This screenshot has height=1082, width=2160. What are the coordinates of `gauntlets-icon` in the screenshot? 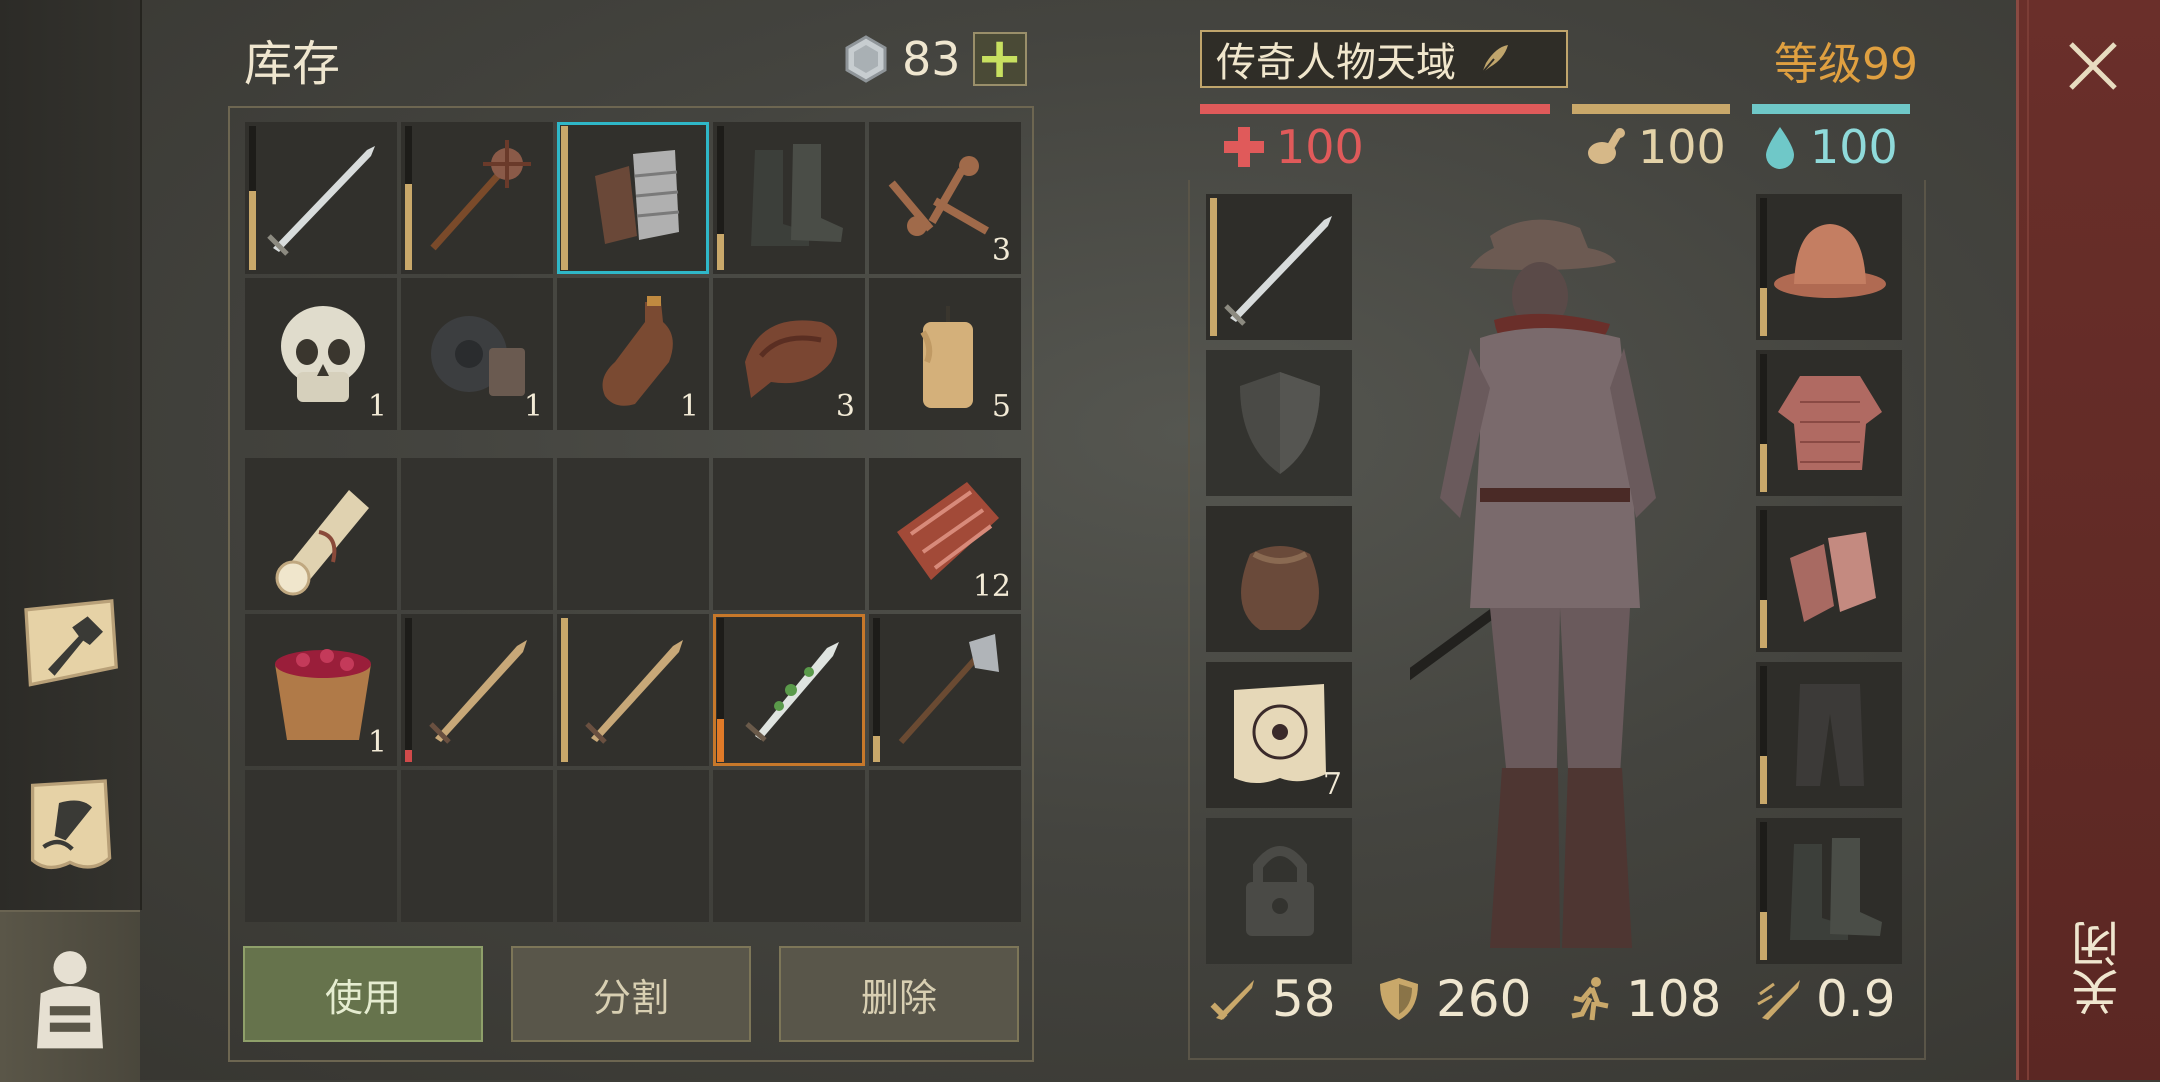 It's located at (637, 197).